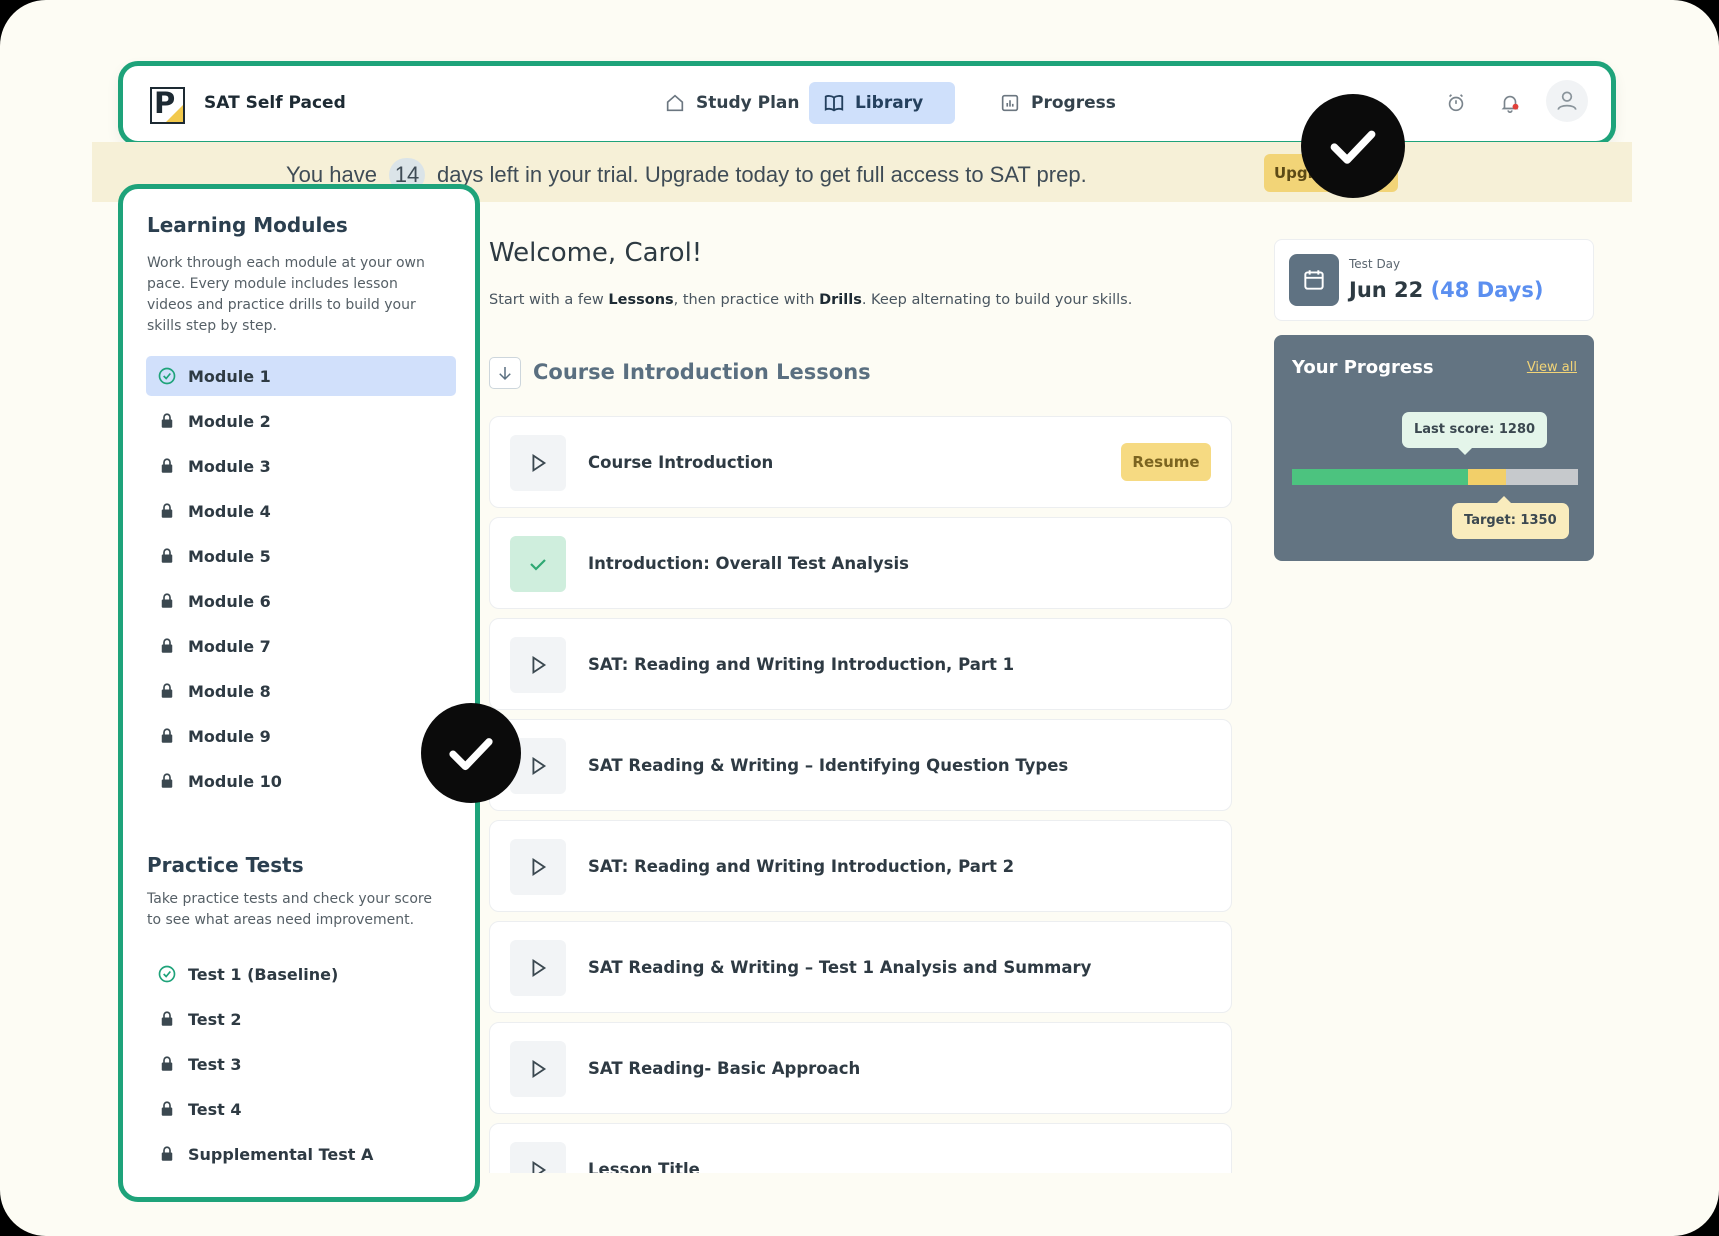 The height and width of the screenshot is (1236, 1719). I want to click on sidebar-item-module-1: Module 1, so click(301, 376).